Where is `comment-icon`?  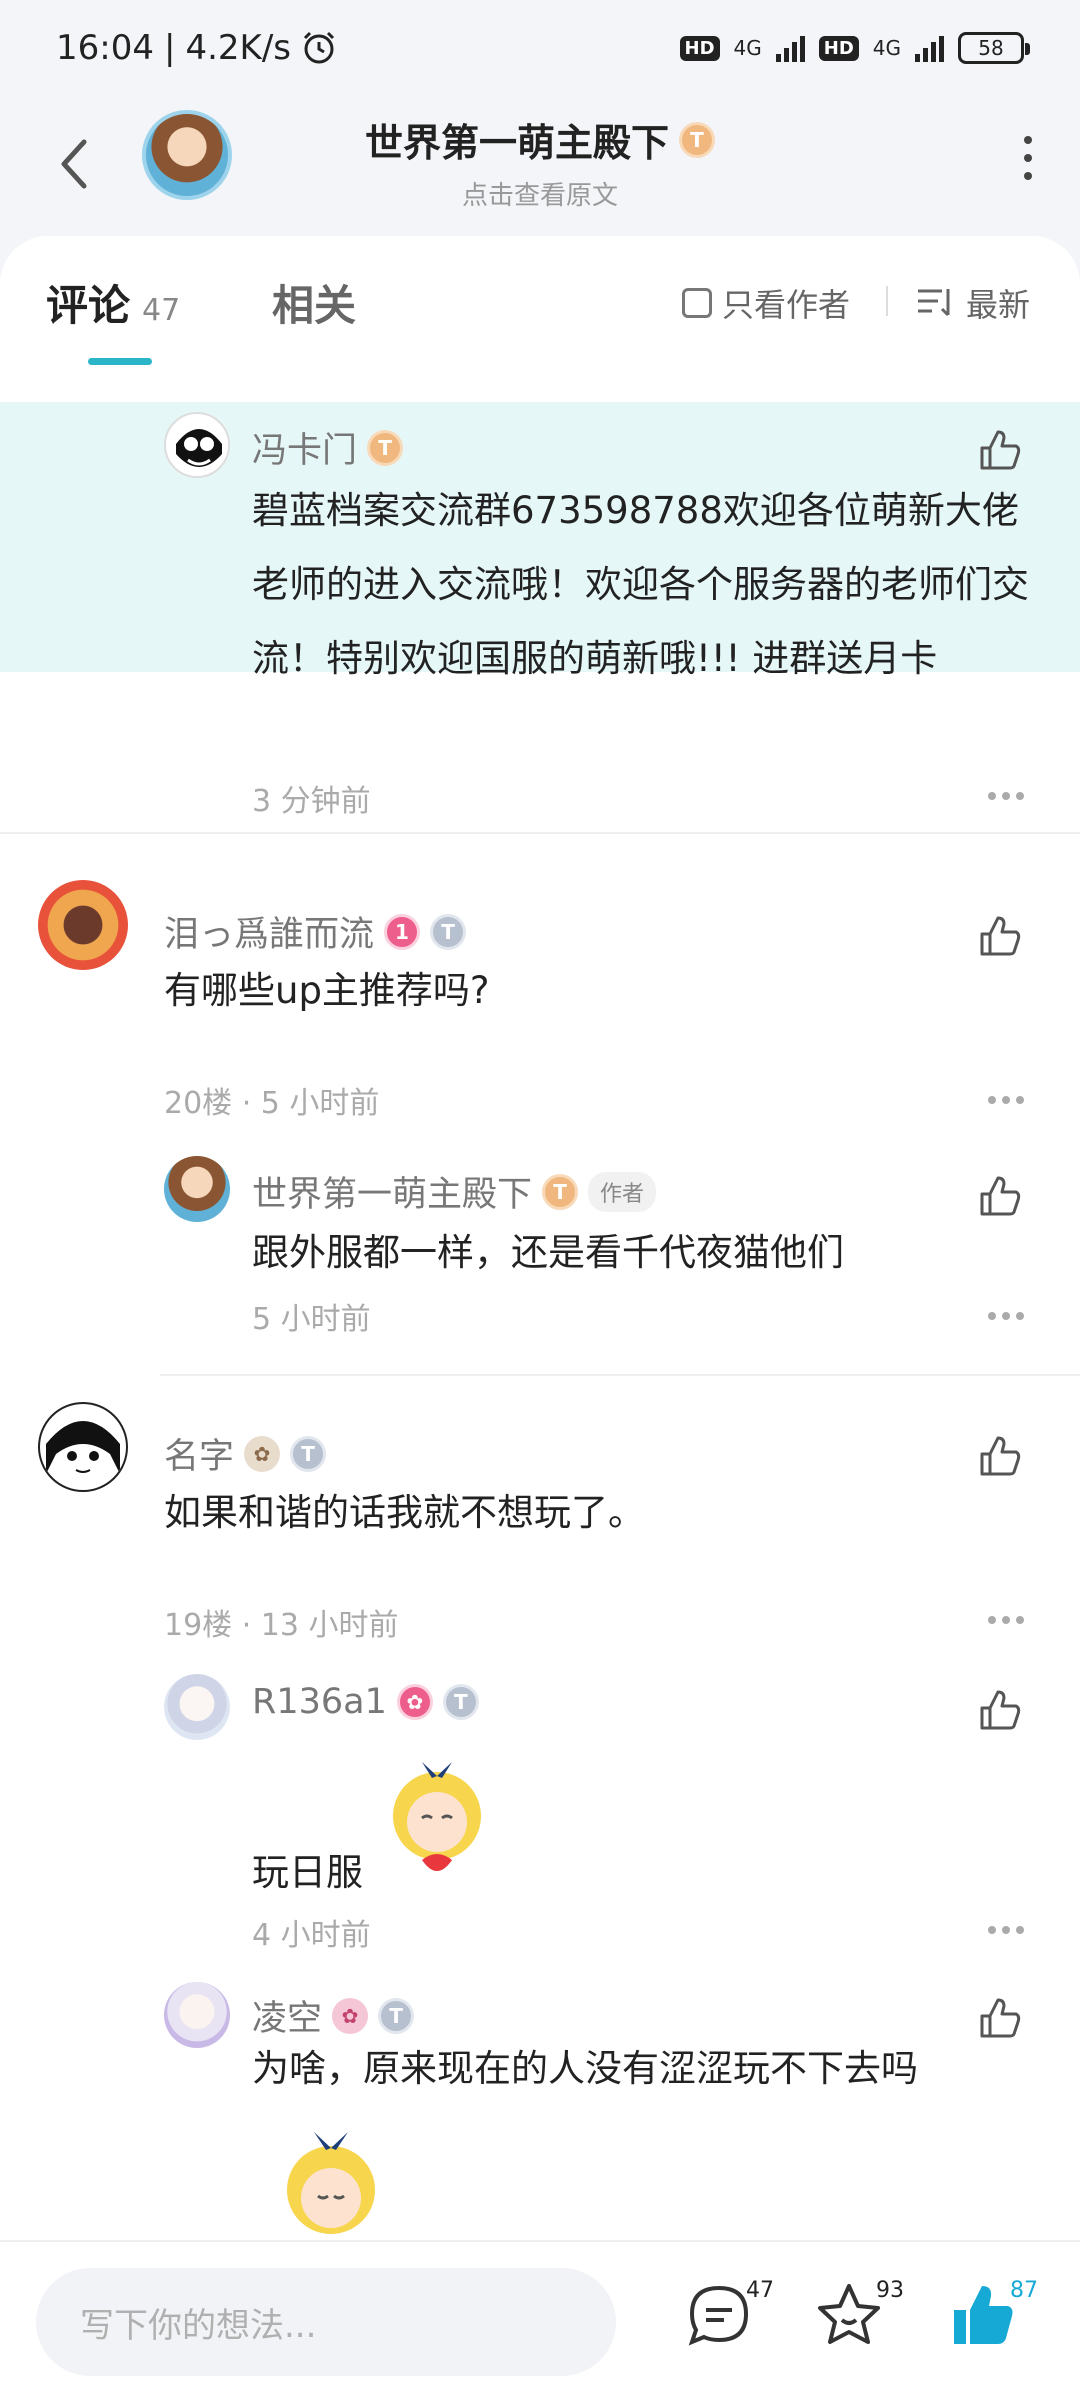
comment-icon is located at coordinates (719, 2315).